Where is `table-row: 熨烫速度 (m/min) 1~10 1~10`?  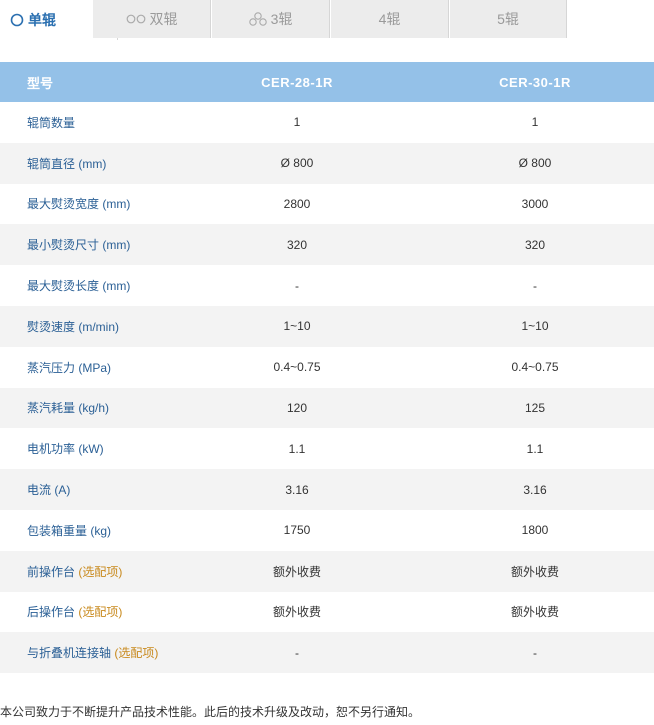
table-row: 熨烫速度 (m/min) 1~10 1~10 is located at coordinates (327, 326).